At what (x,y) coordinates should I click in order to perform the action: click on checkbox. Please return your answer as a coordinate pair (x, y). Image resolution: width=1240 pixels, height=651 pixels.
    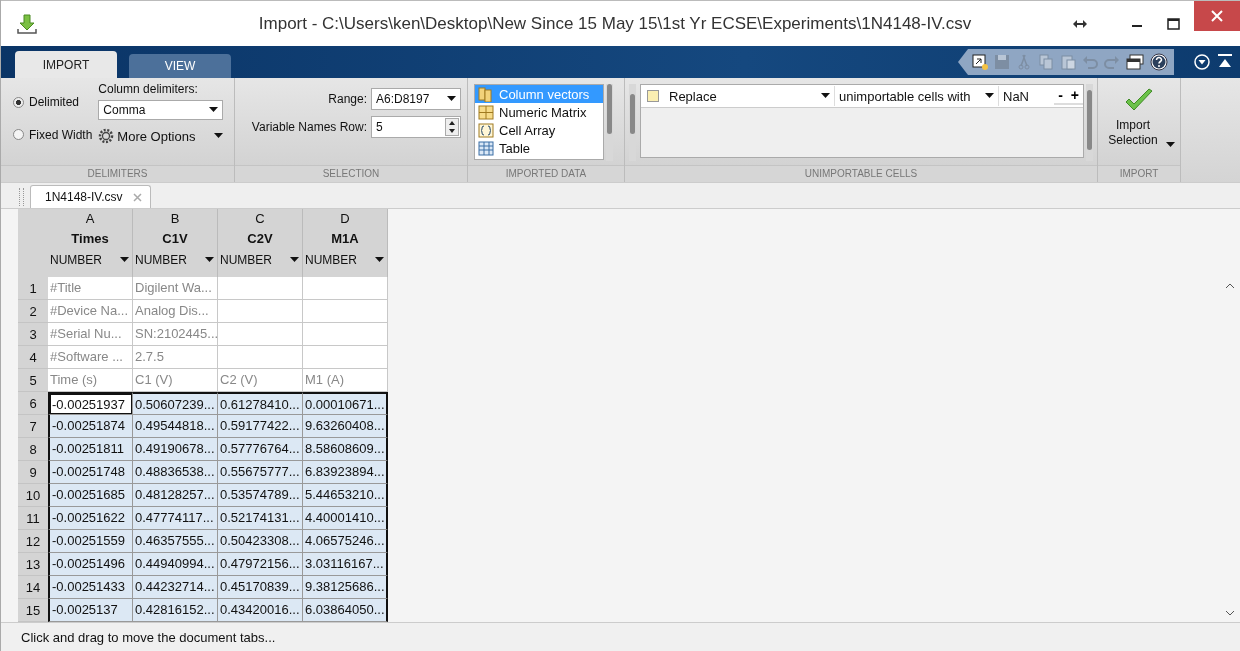
    Looking at the image, I should click on (653, 96).